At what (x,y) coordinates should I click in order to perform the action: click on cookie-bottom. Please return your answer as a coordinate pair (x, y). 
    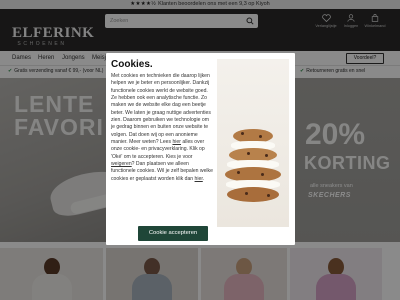
    Looking at the image, I should click on (253, 194).